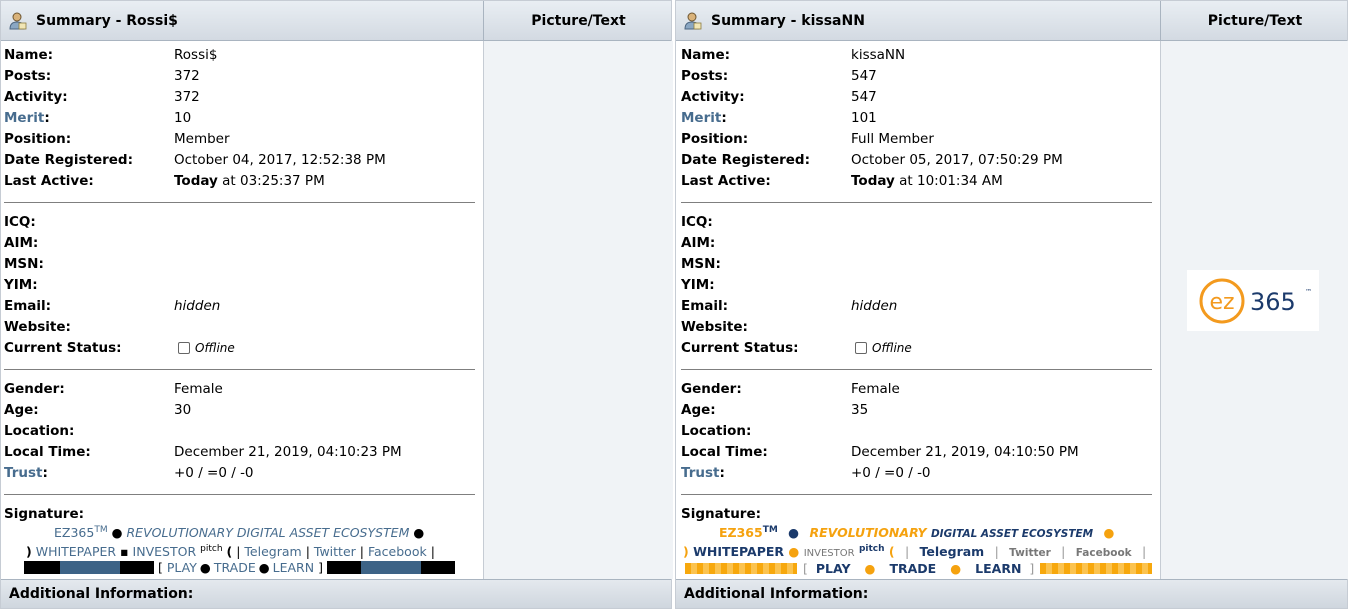  I want to click on field-label: Website:, so click(37, 327).